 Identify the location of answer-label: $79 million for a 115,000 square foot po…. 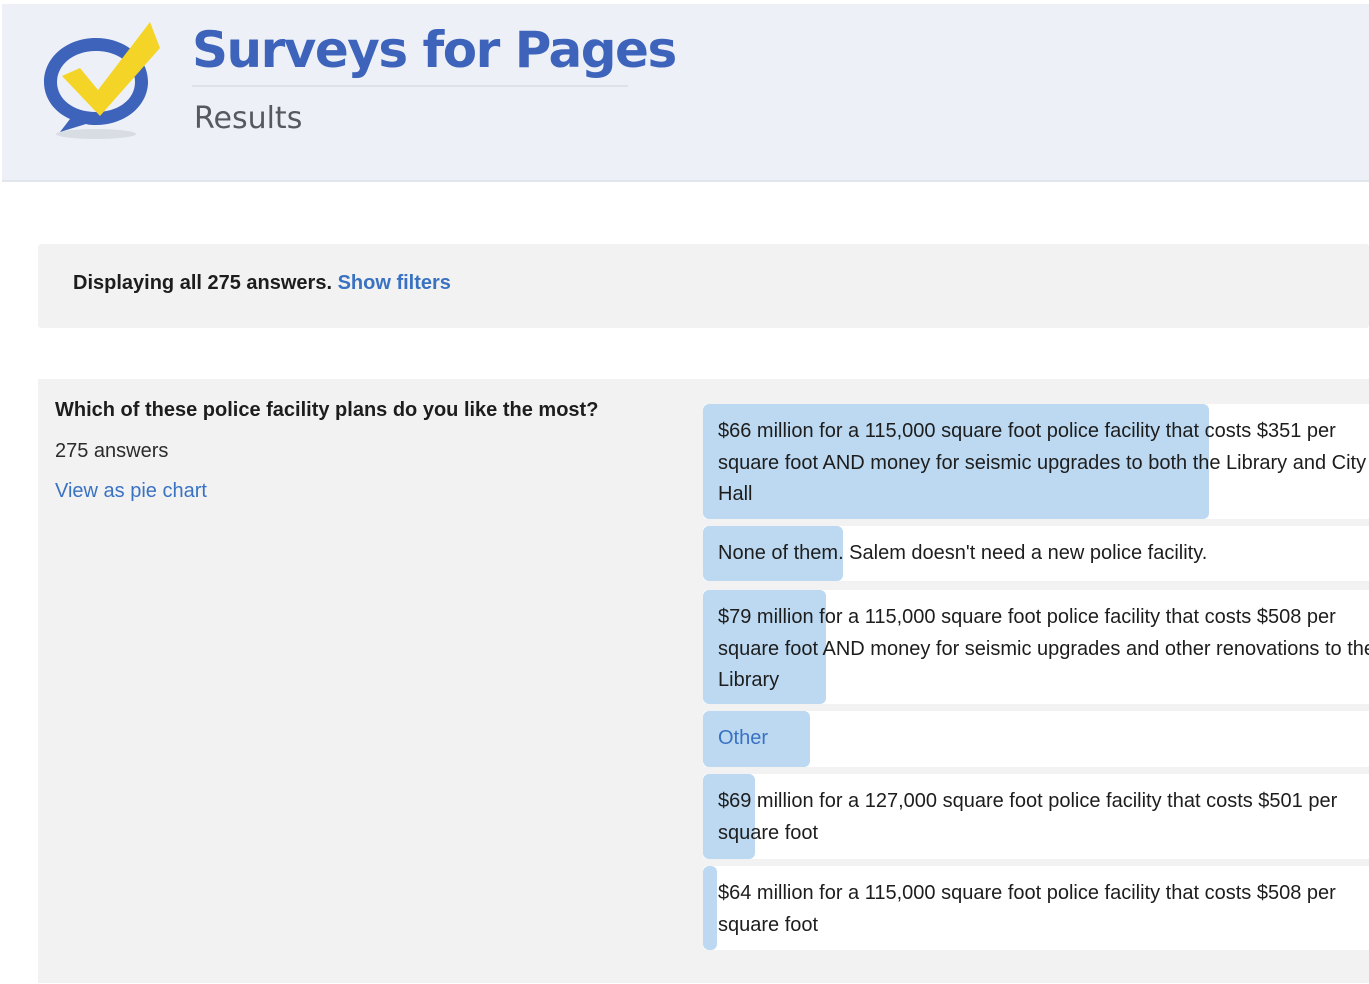
(1043, 648).